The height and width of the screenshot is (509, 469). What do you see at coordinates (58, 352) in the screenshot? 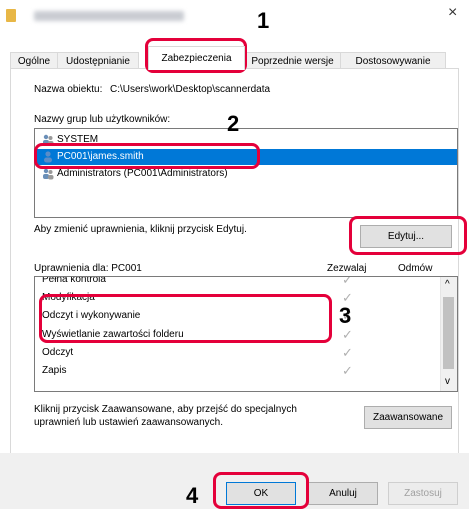
I see `permission-name: Odczyt` at bounding box center [58, 352].